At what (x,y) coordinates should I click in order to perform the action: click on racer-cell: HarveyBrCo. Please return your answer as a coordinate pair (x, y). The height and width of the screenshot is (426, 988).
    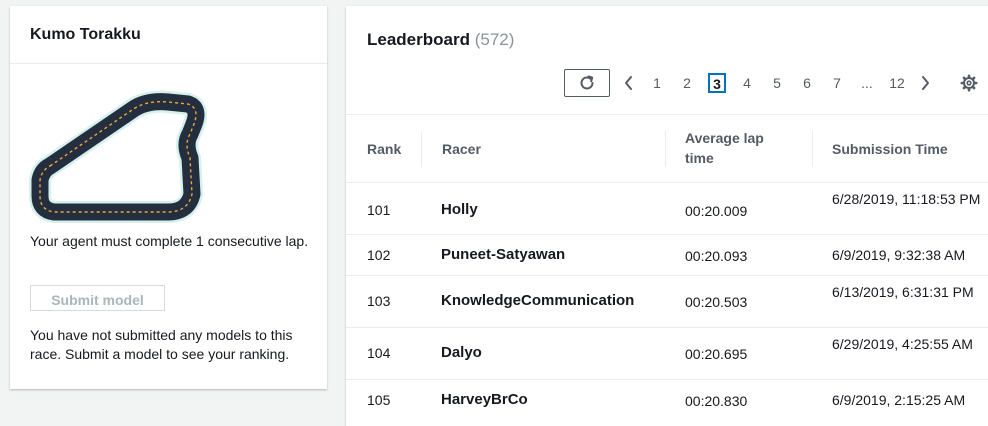
    Looking at the image, I should click on (484, 399).